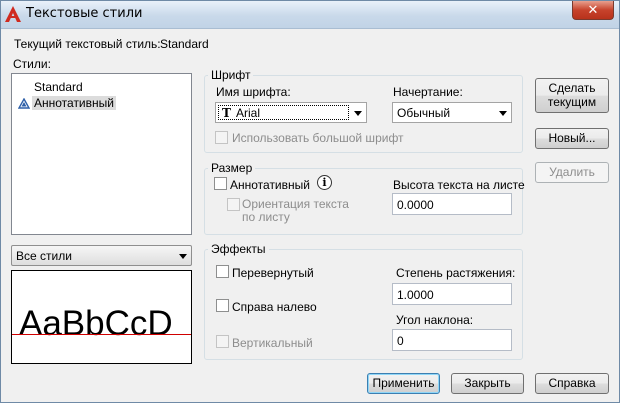 The height and width of the screenshot is (403, 620). I want to click on close-icon: ✕, so click(593, 9).